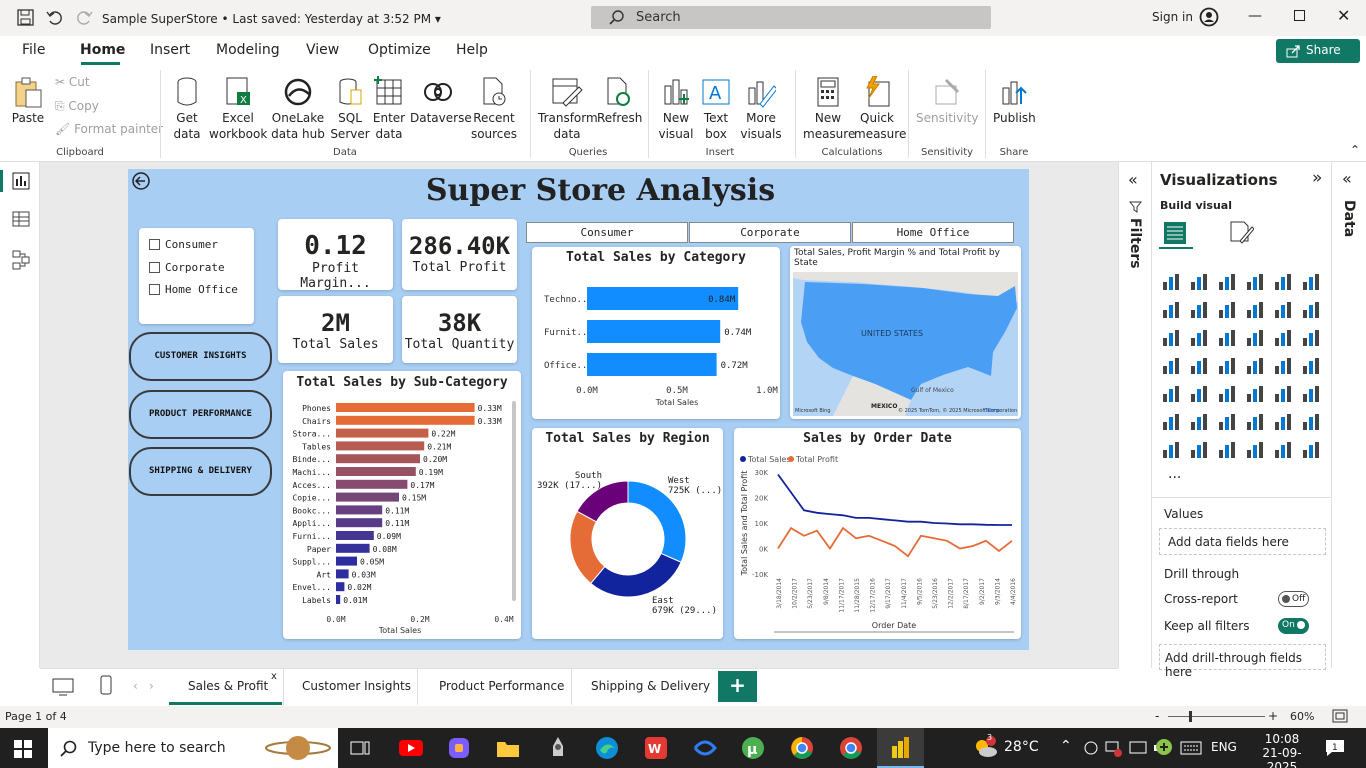 The width and height of the screenshot is (1366, 768). What do you see at coordinates (1255, 283) in the screenshot?
I see `clustered-column-chart-icon` at bounding box center [1255, 283].